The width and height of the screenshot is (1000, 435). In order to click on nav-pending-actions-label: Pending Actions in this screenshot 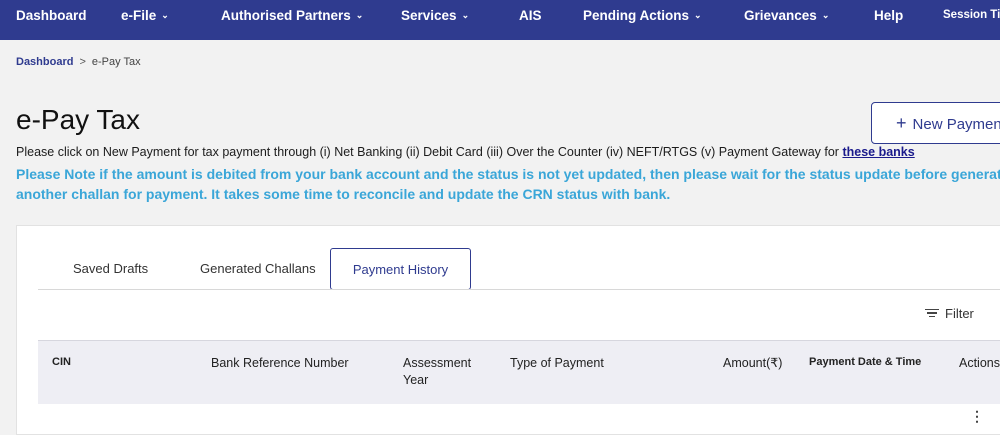, I will do `click(636, 15)`.